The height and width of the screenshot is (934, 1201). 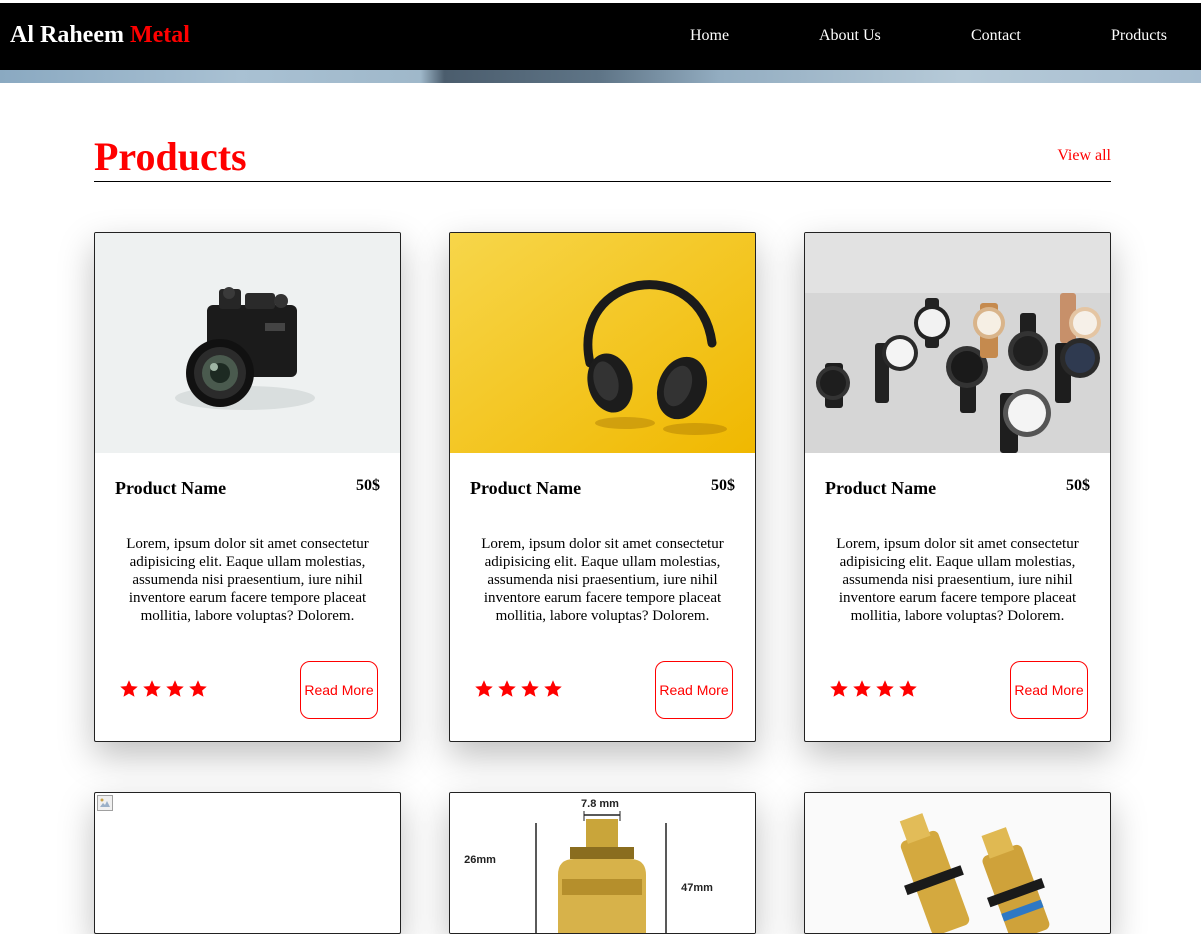 I want to click on nav-about-link: About Us, so click(x=850, y=36).